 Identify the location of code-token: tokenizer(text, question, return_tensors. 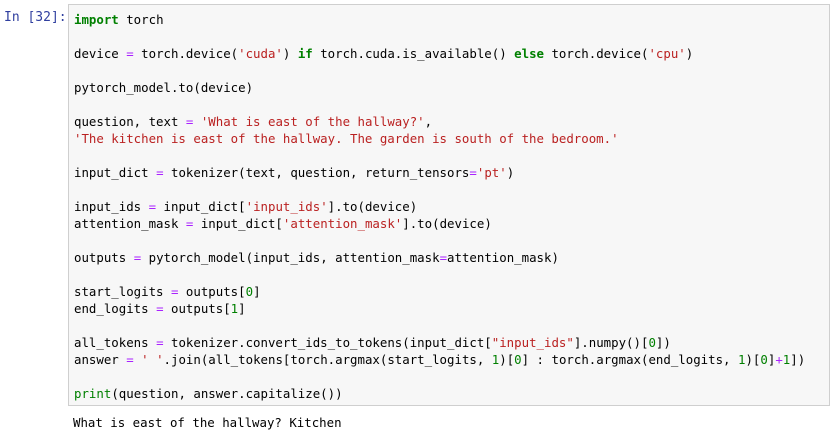
(316, 172).